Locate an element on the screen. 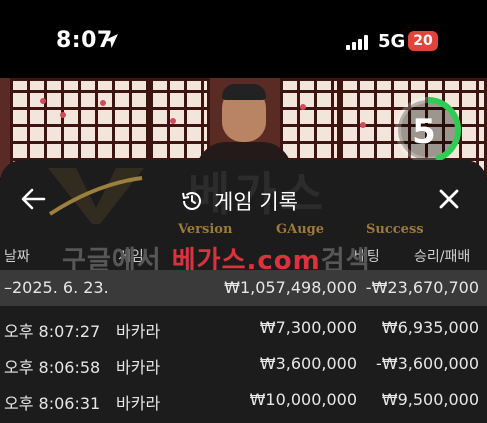  column-header-date: 날짜 is located at coordinates (17, 257).